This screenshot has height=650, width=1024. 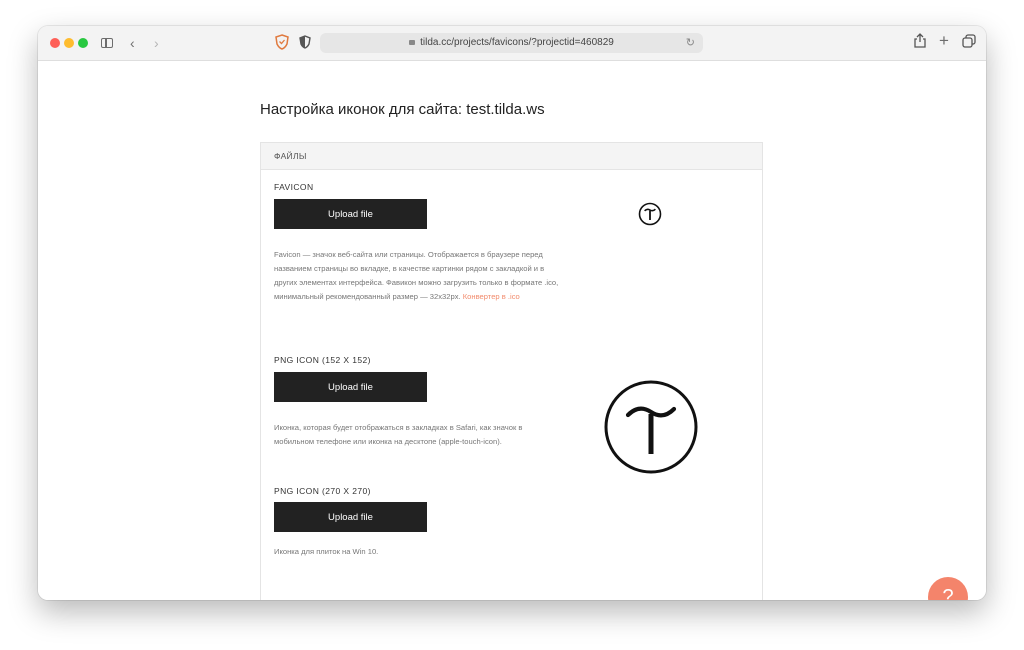 What do you see at coordinates (132, 43) in the screenshot?
I see `back-icon: ‹` at bounding box center [132, 43].